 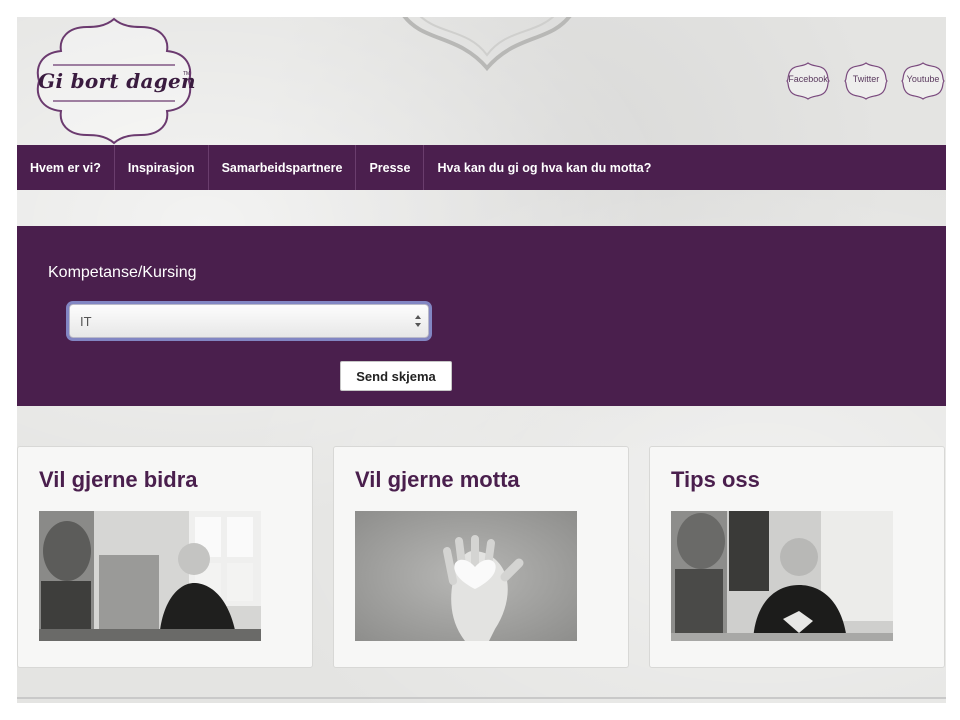 I want to click on card-contribute: Vil gjerne bidra, so click(x=165, y=557).